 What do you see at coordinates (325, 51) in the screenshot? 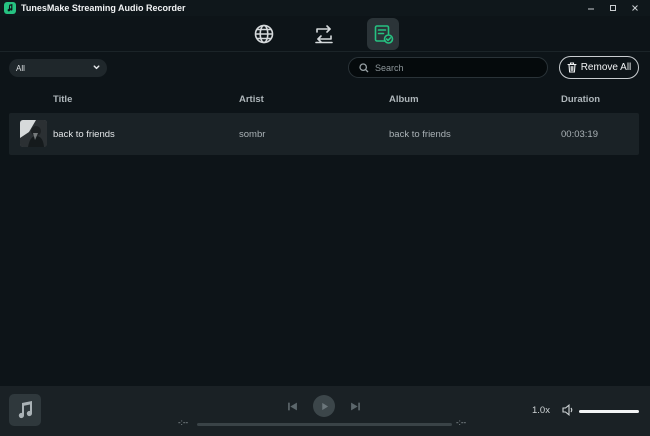
I see `nav-divider` at bounding box center [325, 51].